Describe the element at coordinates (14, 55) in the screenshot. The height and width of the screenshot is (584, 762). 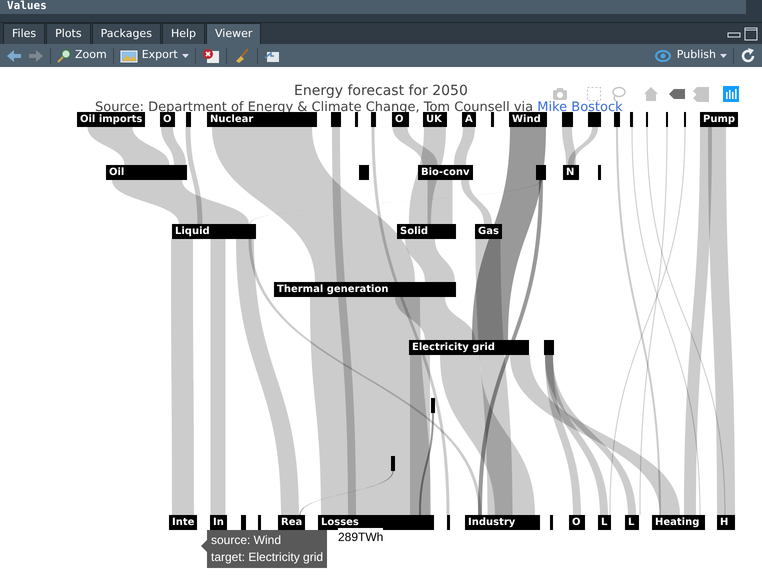
I see `back-arrow-icon` at that location.